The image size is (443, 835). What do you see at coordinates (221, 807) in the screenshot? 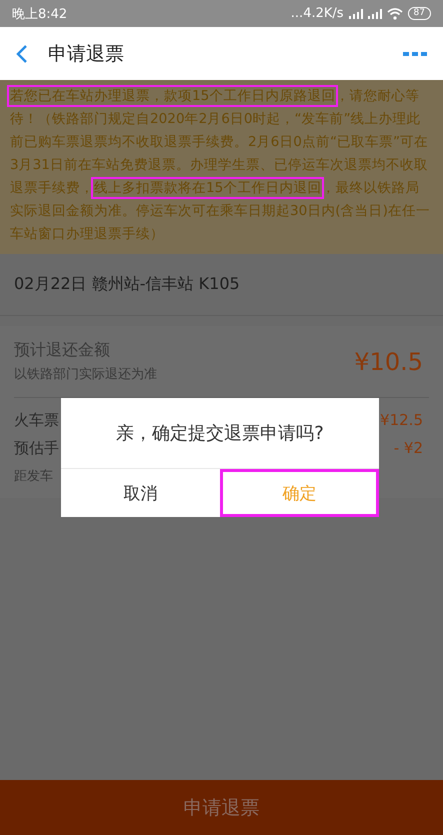
I see `submit-button: 申请退票` at bounding box center [221, 807].